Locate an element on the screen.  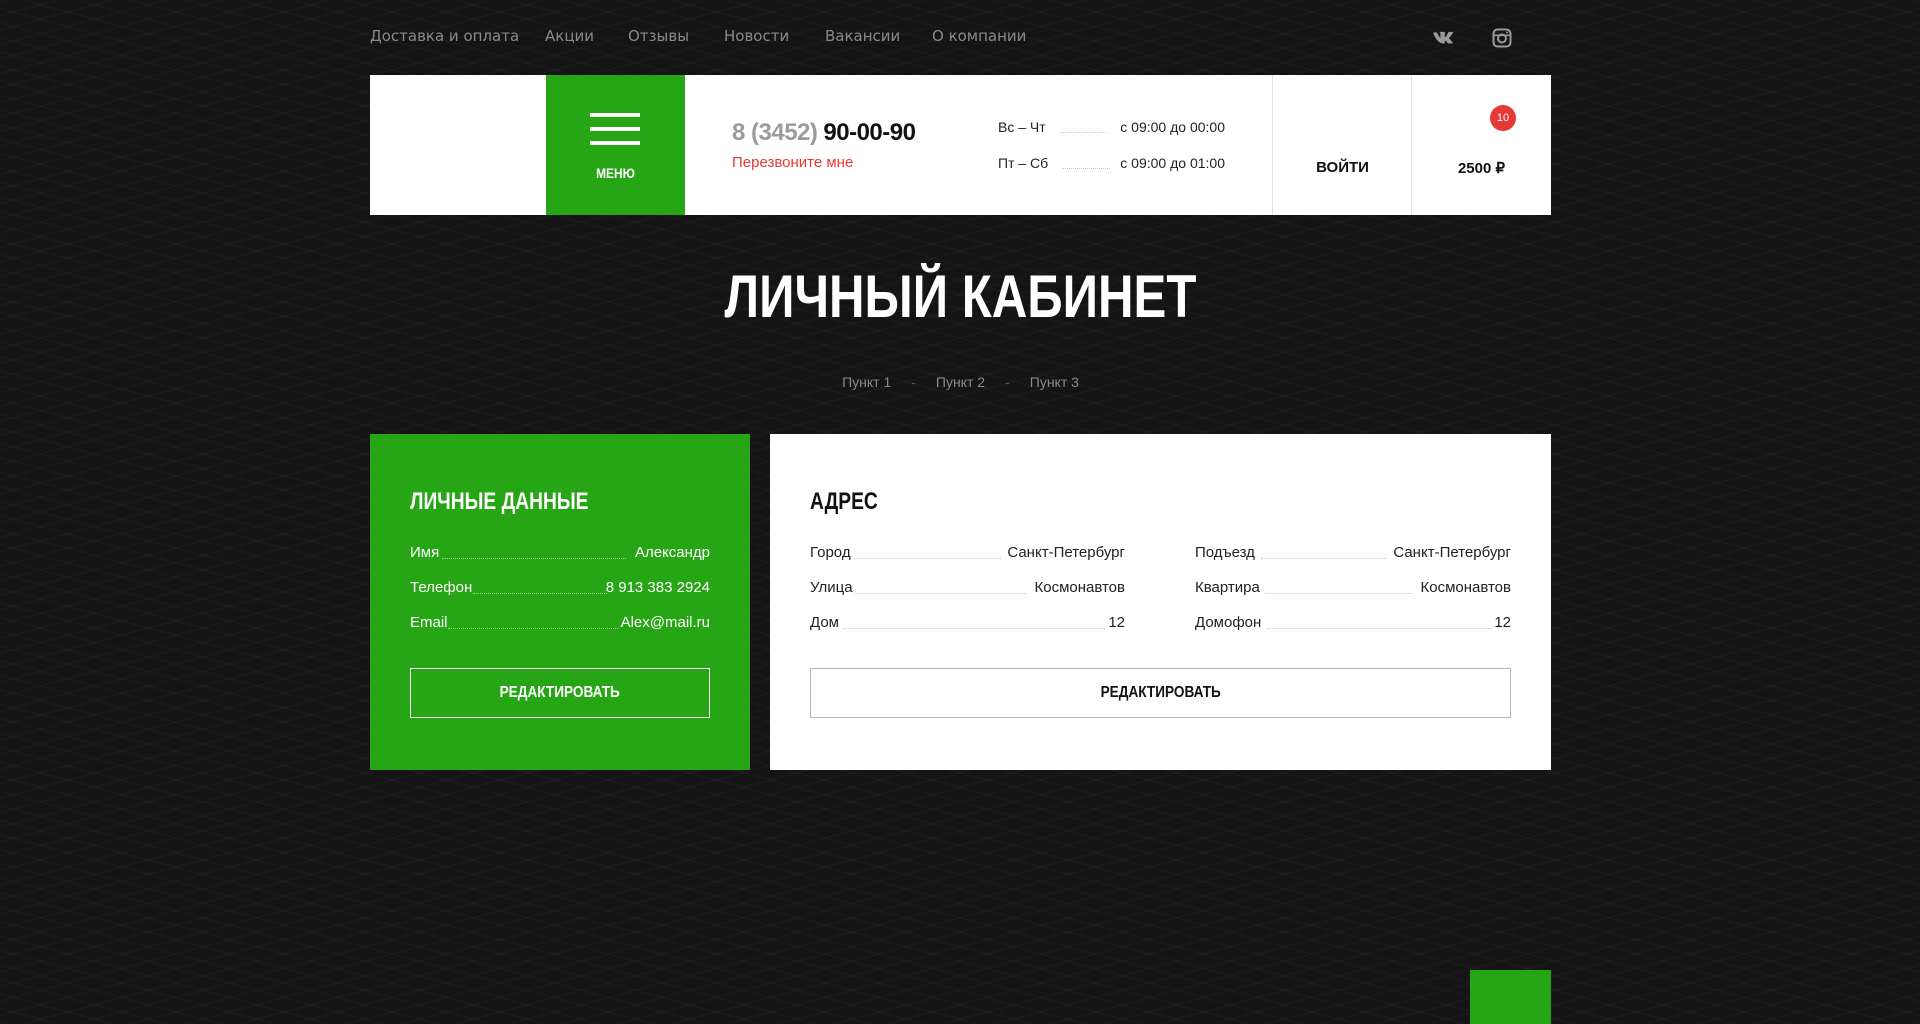
login-button: ВОЙТИ is located at coordinates (1342, 145).